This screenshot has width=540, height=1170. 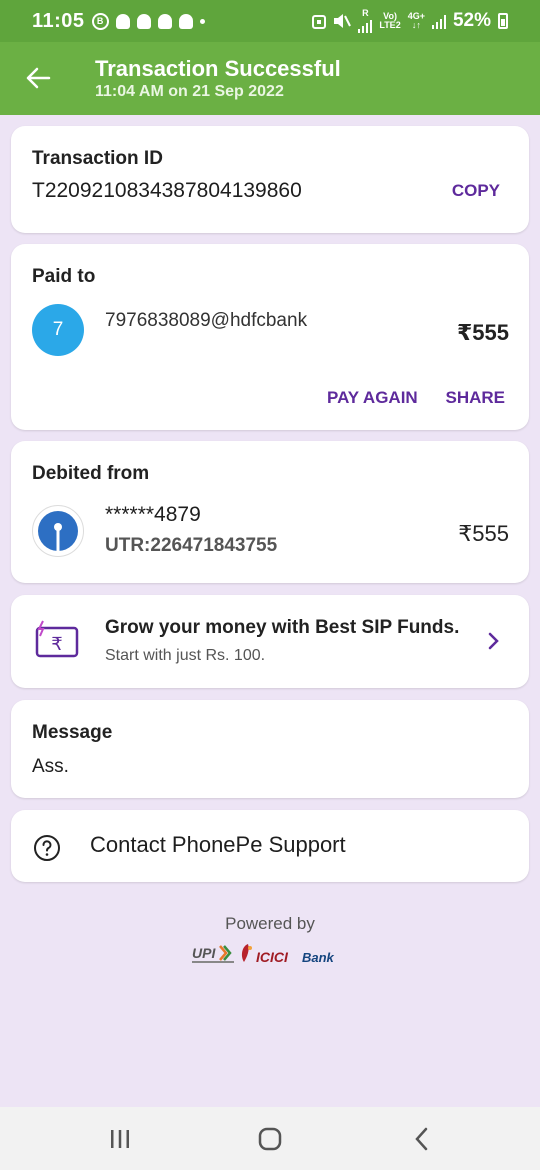 I want to click on message-label: Message, so click(x=72, y=732).